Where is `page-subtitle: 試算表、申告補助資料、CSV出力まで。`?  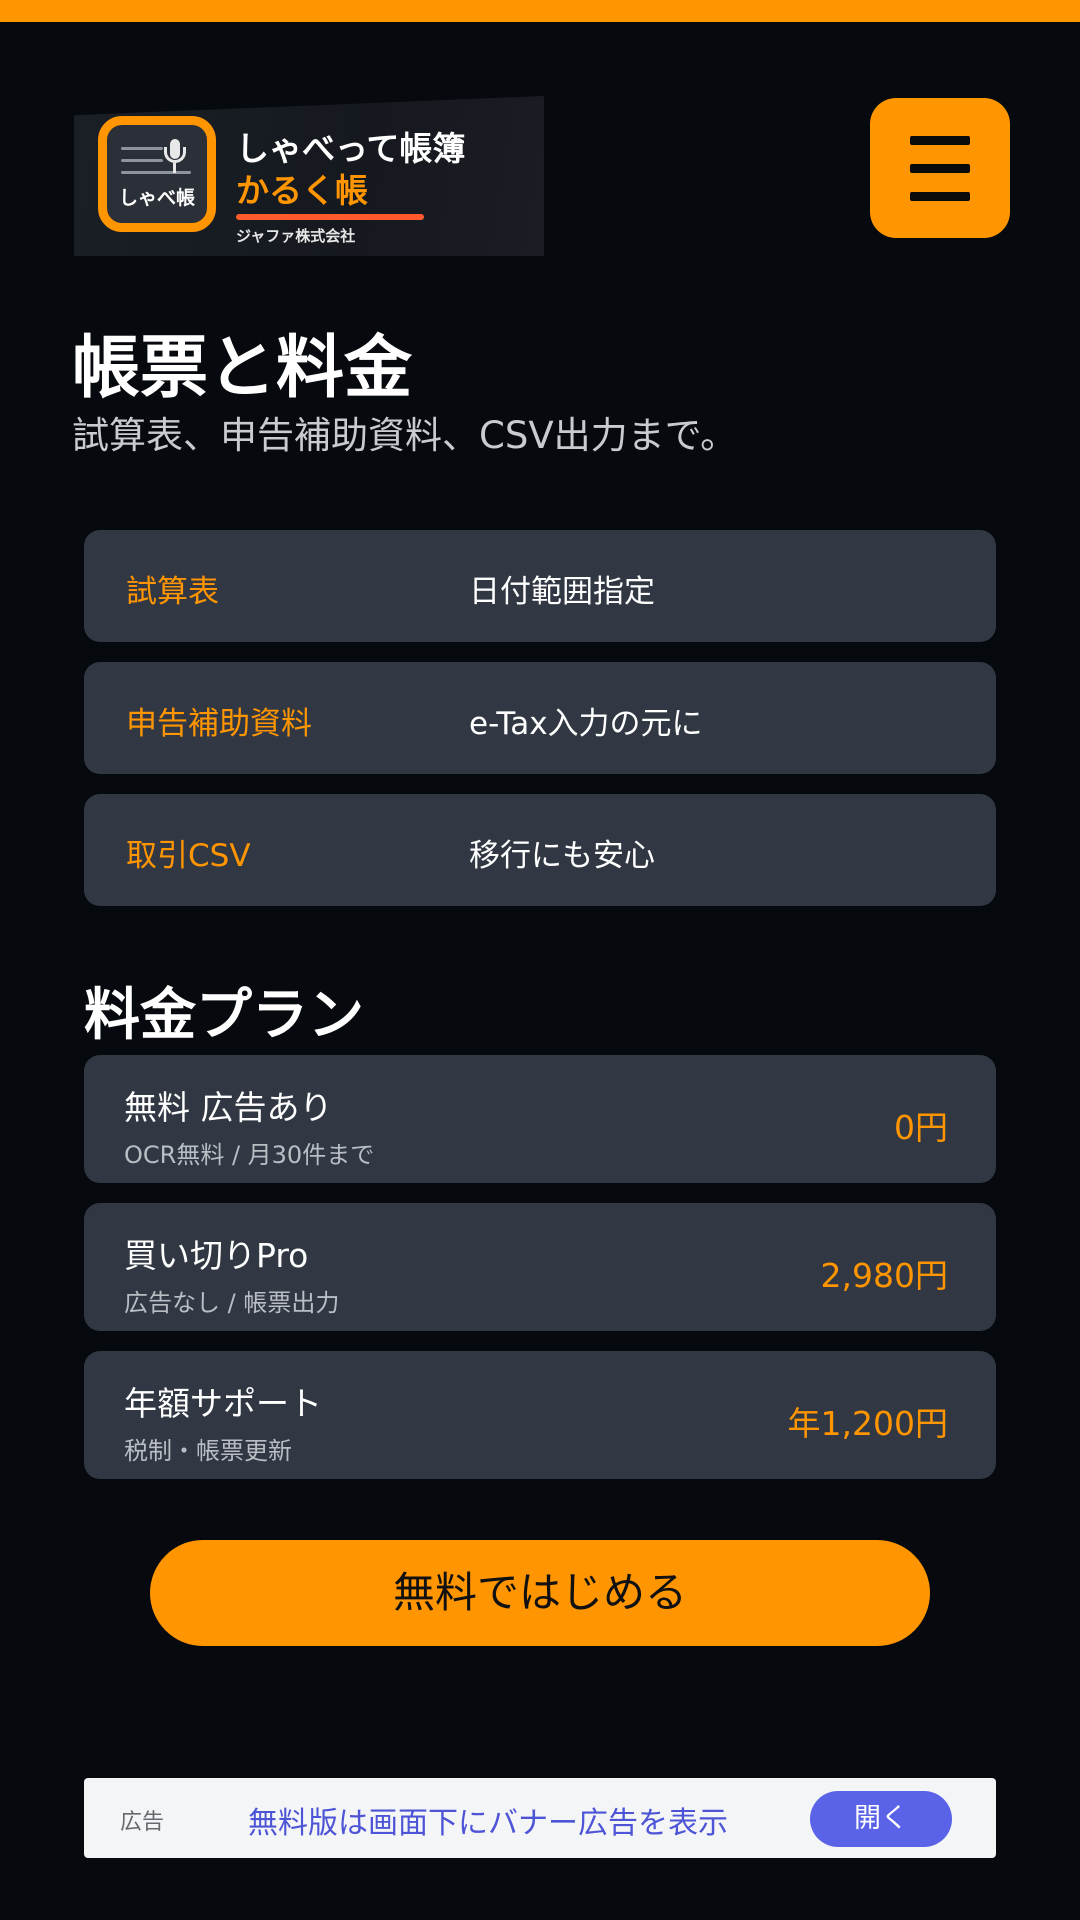 page-subtitle: 試算表、申告補助資料、CSV出力まで。 is located at coordinates (405, 435).